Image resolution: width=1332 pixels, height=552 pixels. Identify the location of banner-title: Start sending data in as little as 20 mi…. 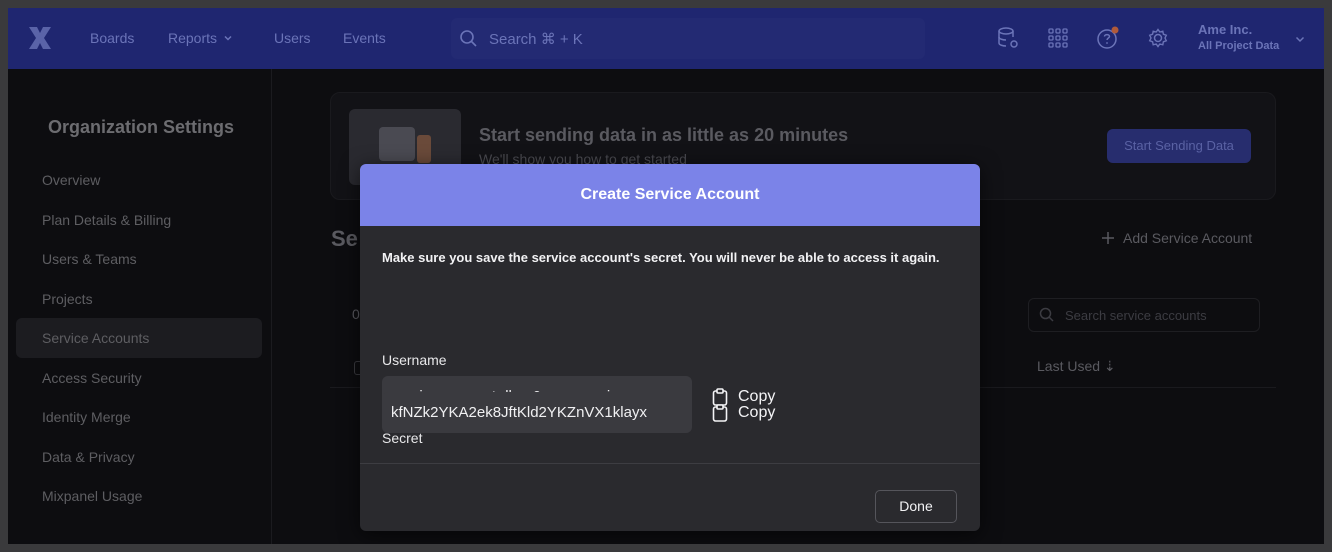
(664, 135).